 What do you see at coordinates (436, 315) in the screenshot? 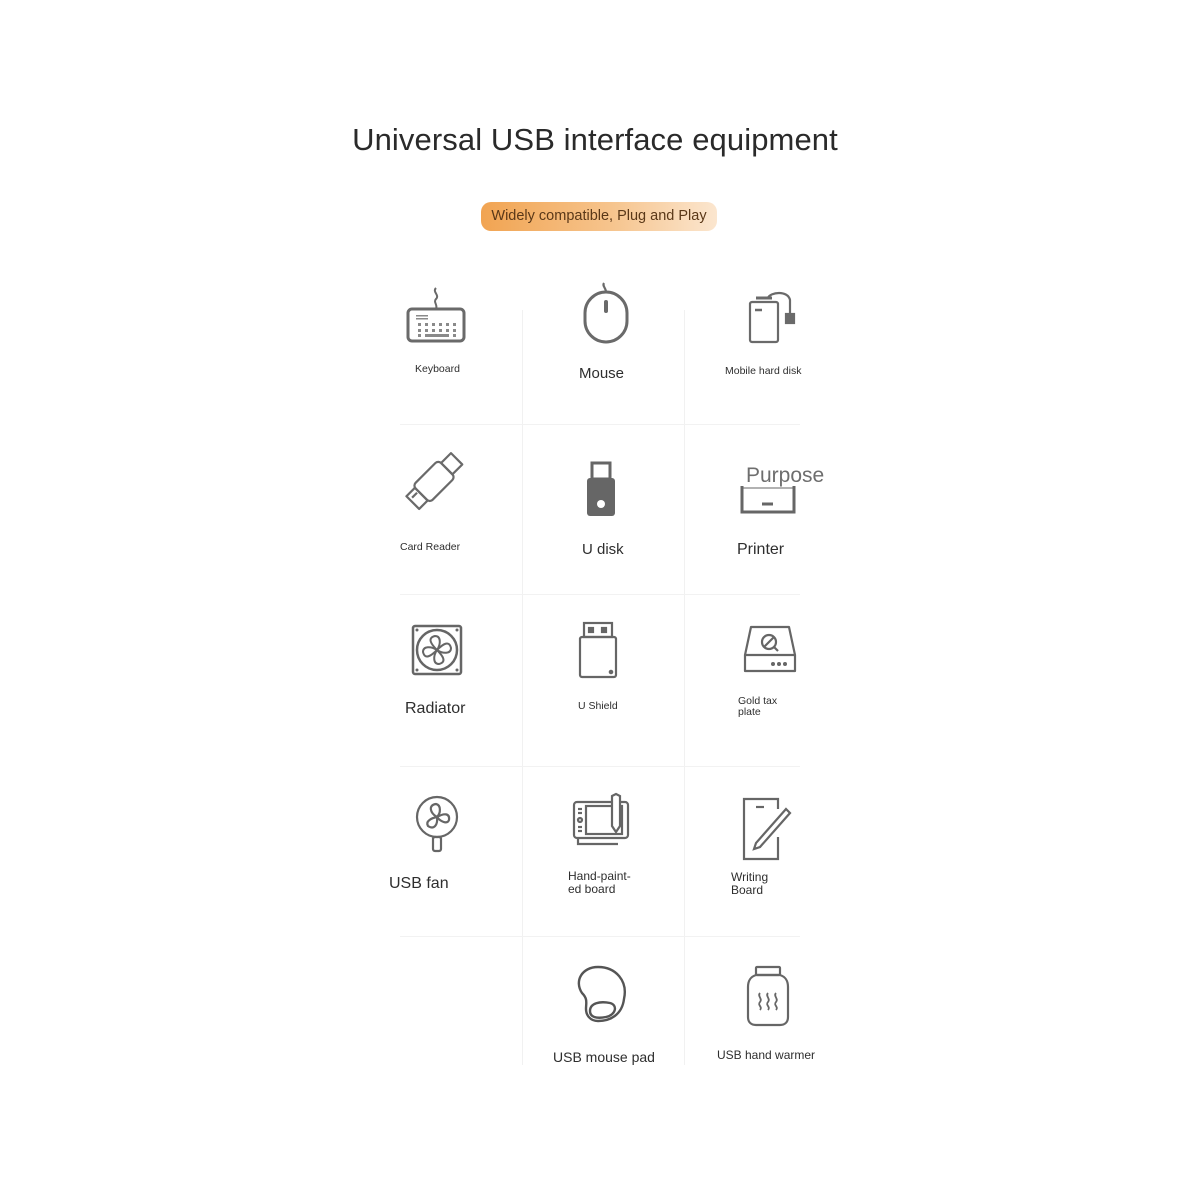
I see `keyboard-icon` at bounding box center [436, 315].